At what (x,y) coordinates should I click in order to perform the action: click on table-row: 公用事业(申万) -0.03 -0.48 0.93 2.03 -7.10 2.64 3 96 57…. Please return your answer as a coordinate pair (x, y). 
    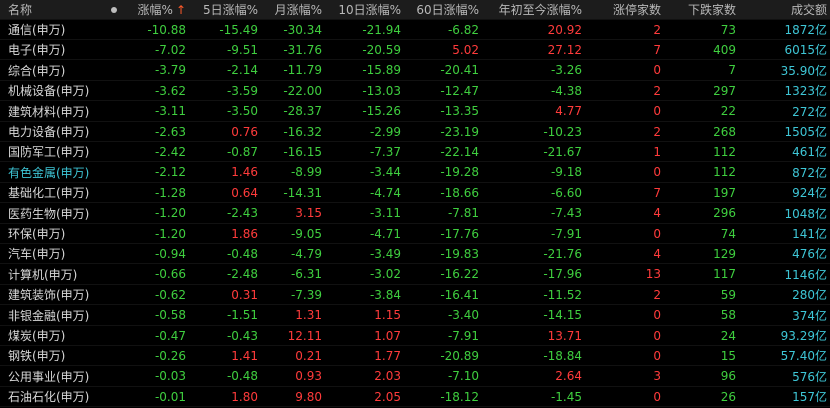
    Looking at the image, I should click on (415, 377).